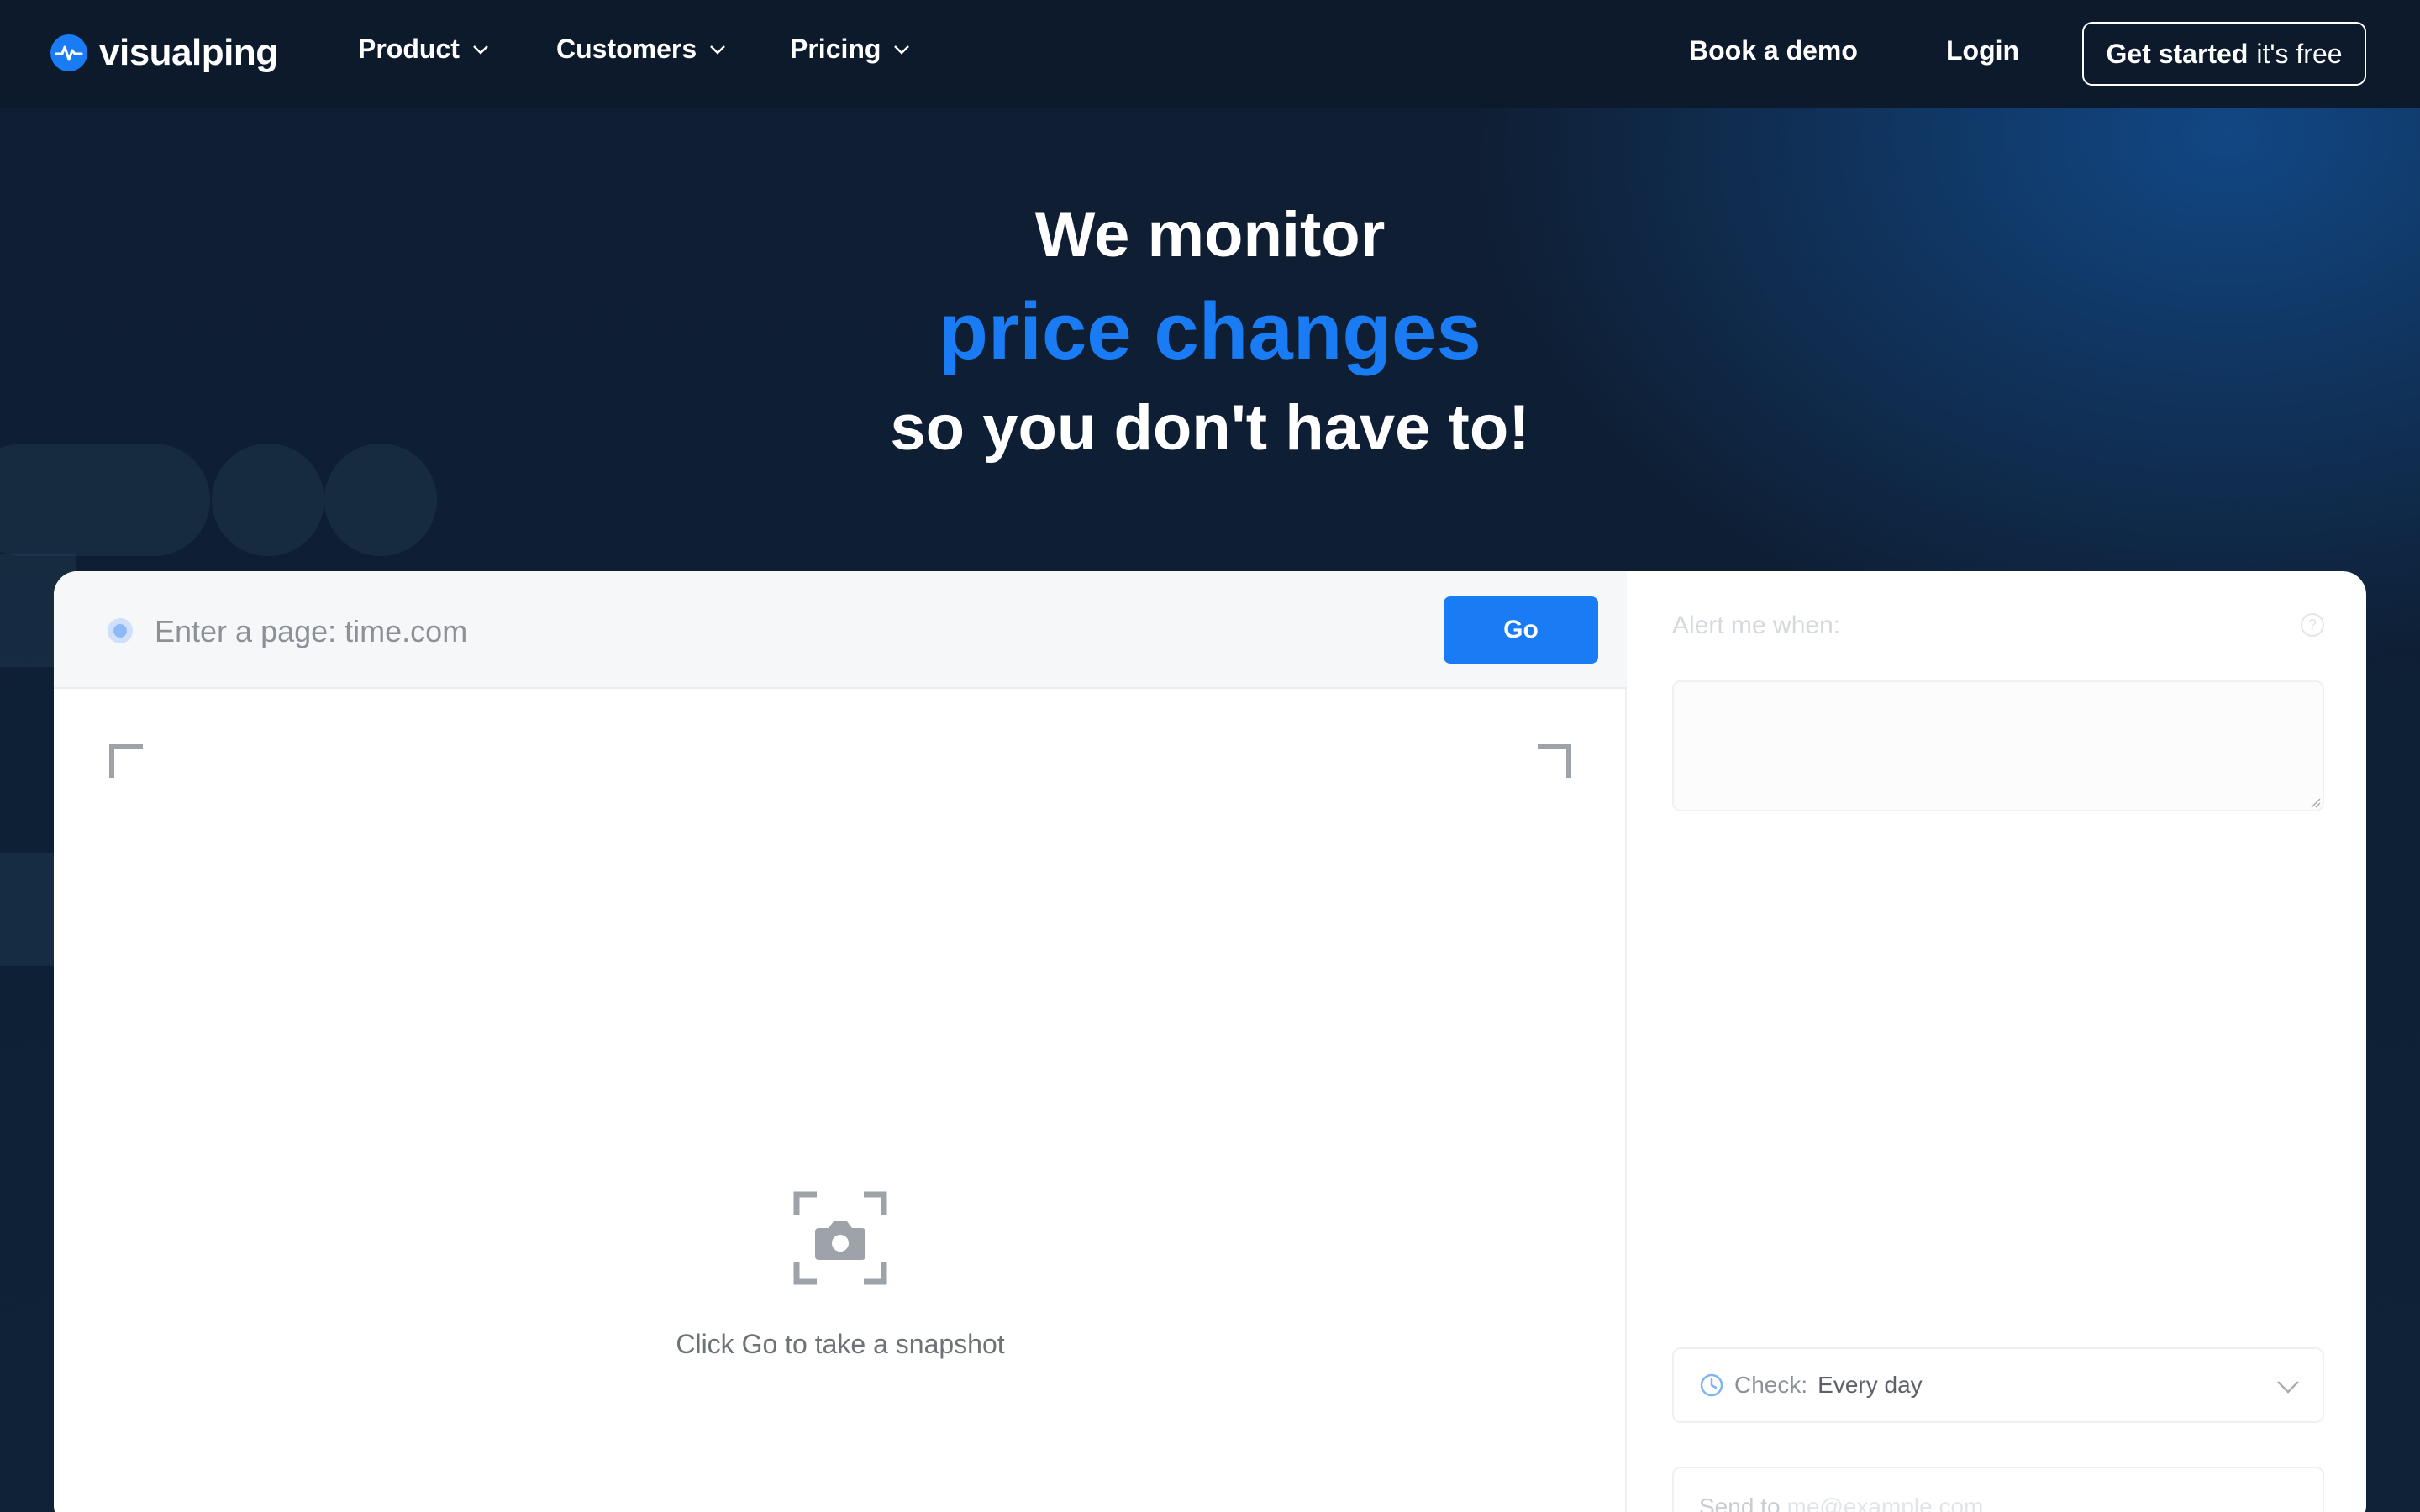 The height and width of the screenshot is (1512, 2420). What do you see at coordinates (1773, 50) in the screenshot?
I see `book-demo-link: Book a demo` at bounding box center [1773, 50].